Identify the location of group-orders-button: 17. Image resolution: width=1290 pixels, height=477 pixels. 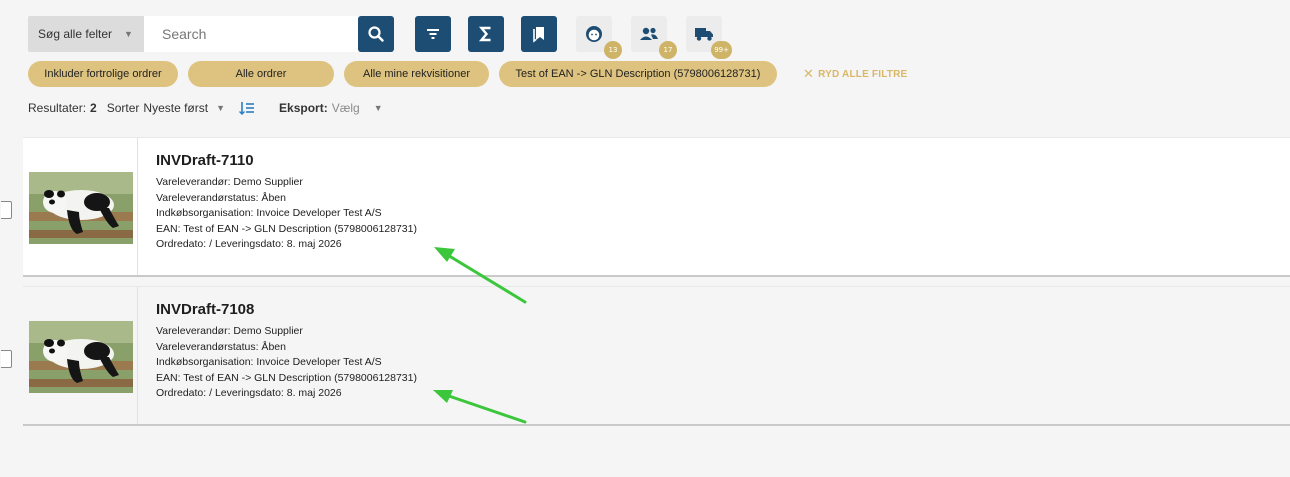
(654, 37).